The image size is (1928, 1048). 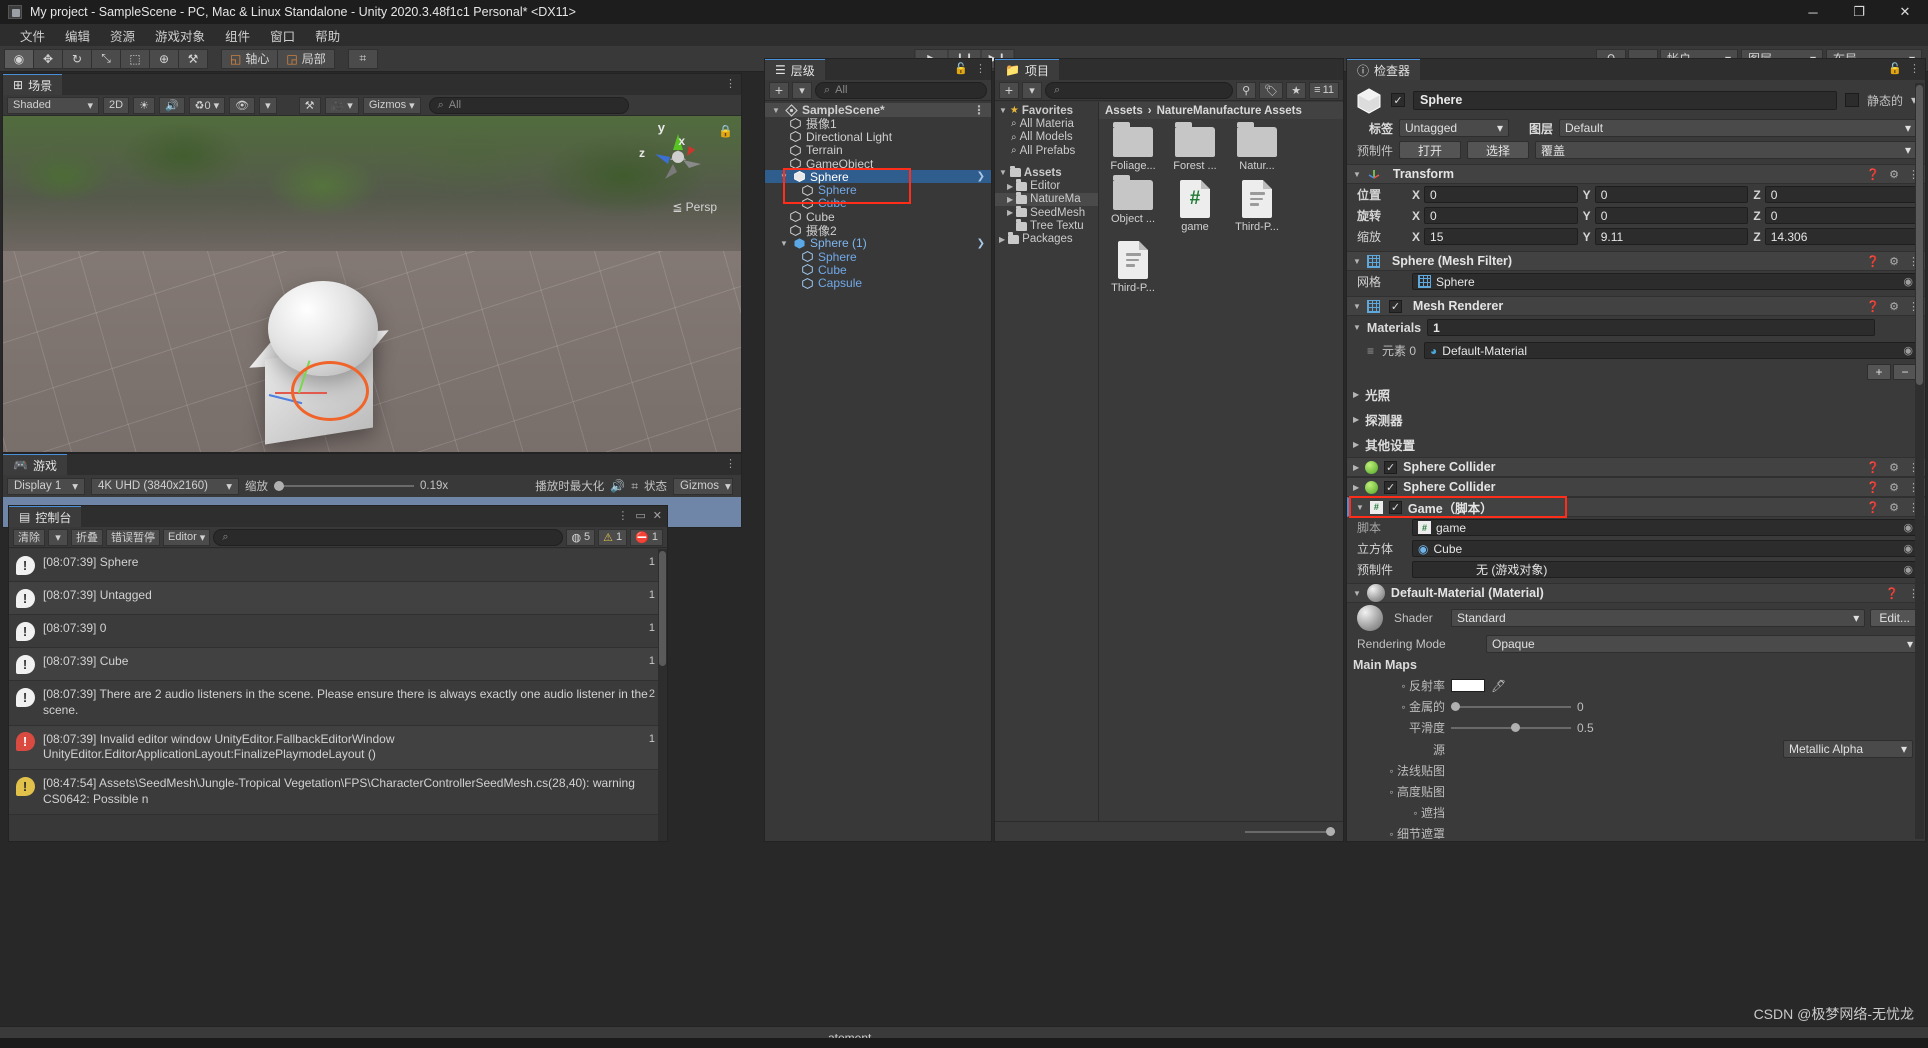 What do you see at coordinates (1842, 194) in the screenshot?
I see `position-z-field: 0` at bounding box center [1842, 194].